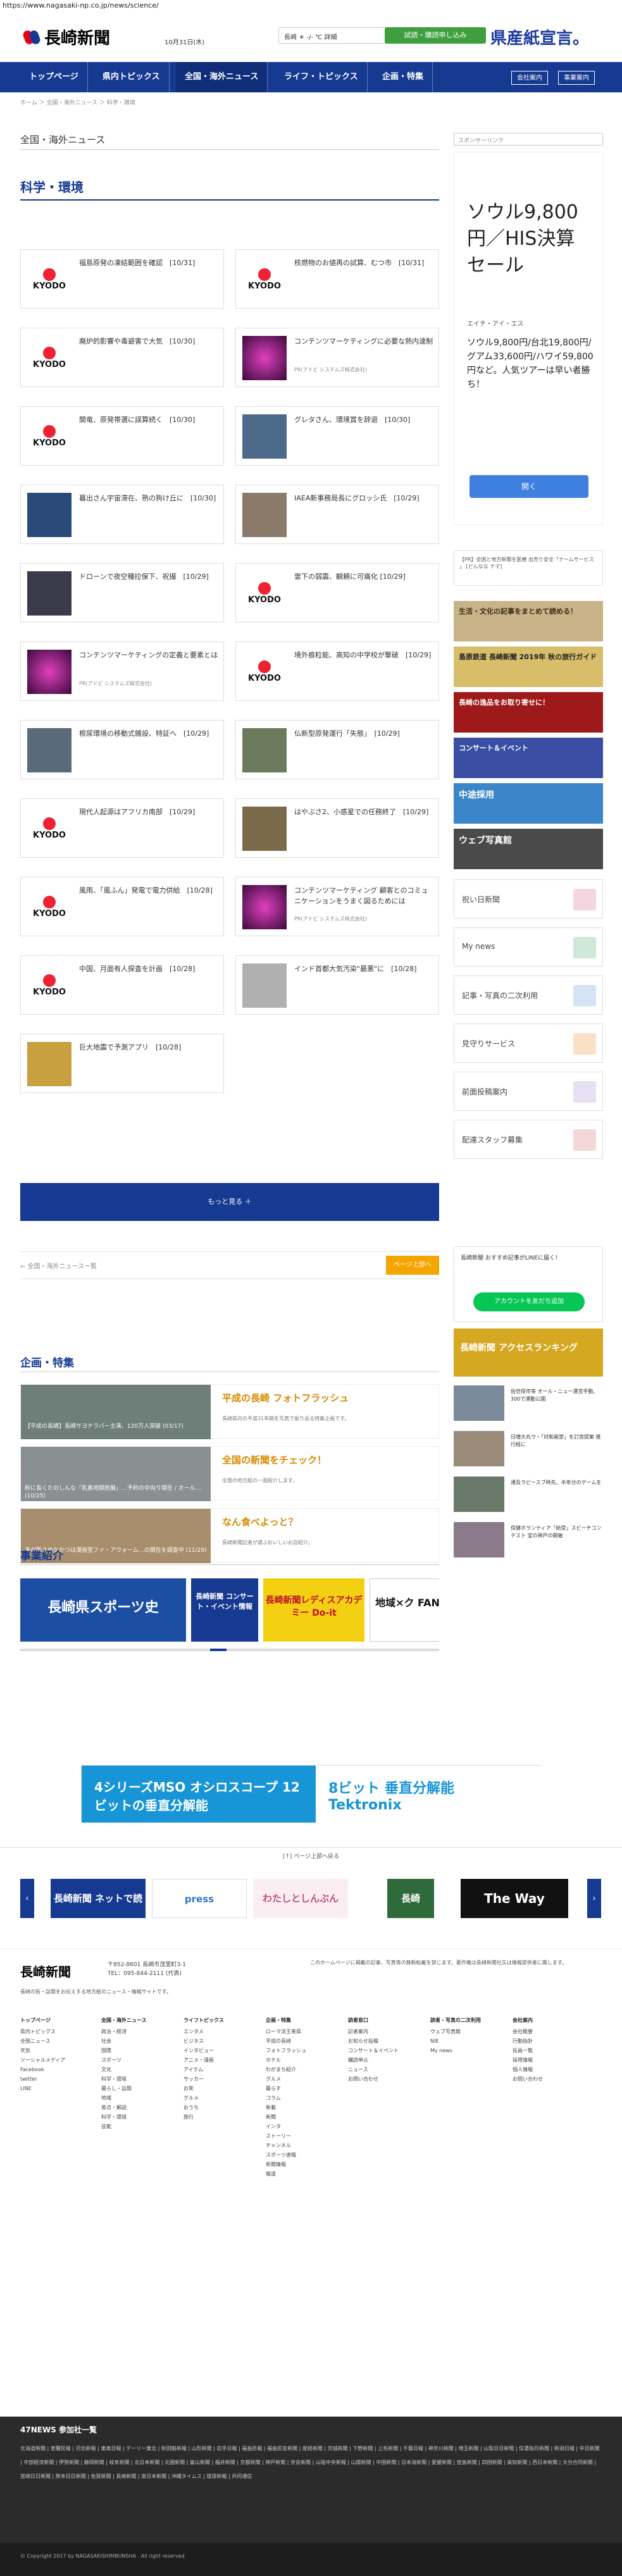 The width and height of the screenshot is (622, 2576). Describe the element at coordinates (203, 2032) in the screenshot. I see `footer-link: エンタメ` at that location.